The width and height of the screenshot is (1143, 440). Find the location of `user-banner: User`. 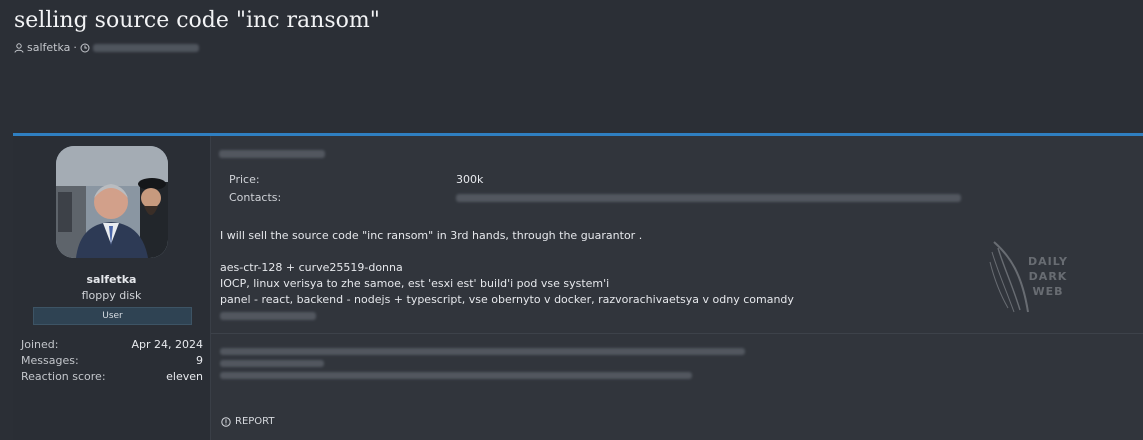

user-banner: User is located at coordinates (112, 316).